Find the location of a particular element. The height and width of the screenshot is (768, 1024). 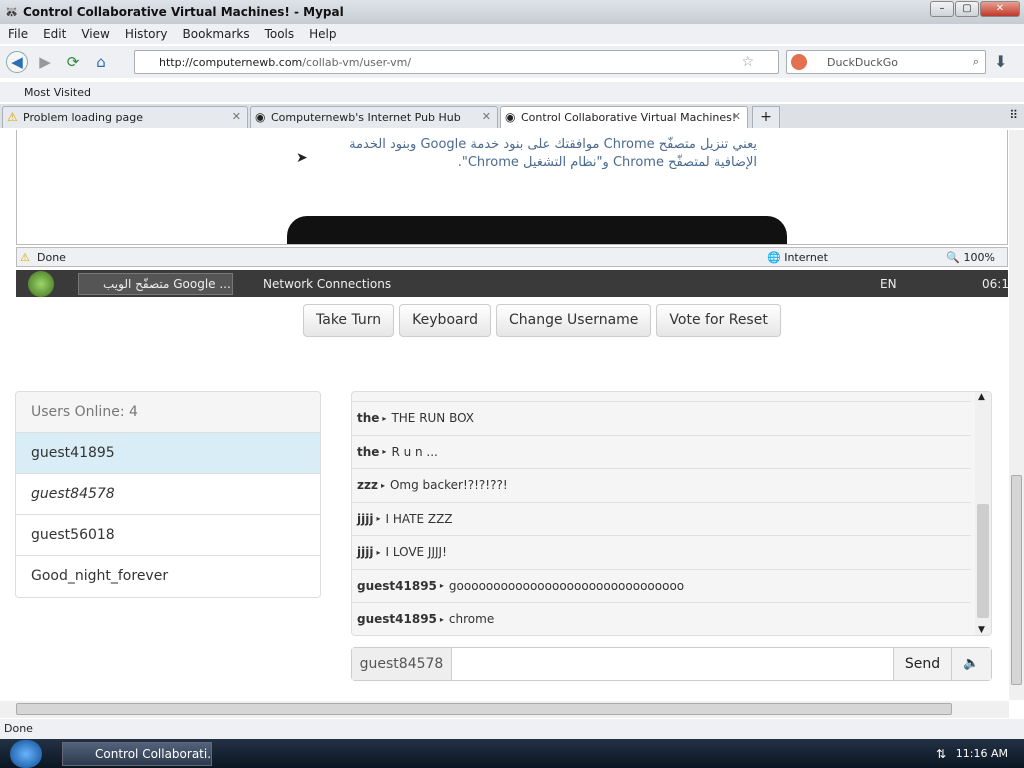

speaker-icon: 🔈 is located at coordinates (971, 664).